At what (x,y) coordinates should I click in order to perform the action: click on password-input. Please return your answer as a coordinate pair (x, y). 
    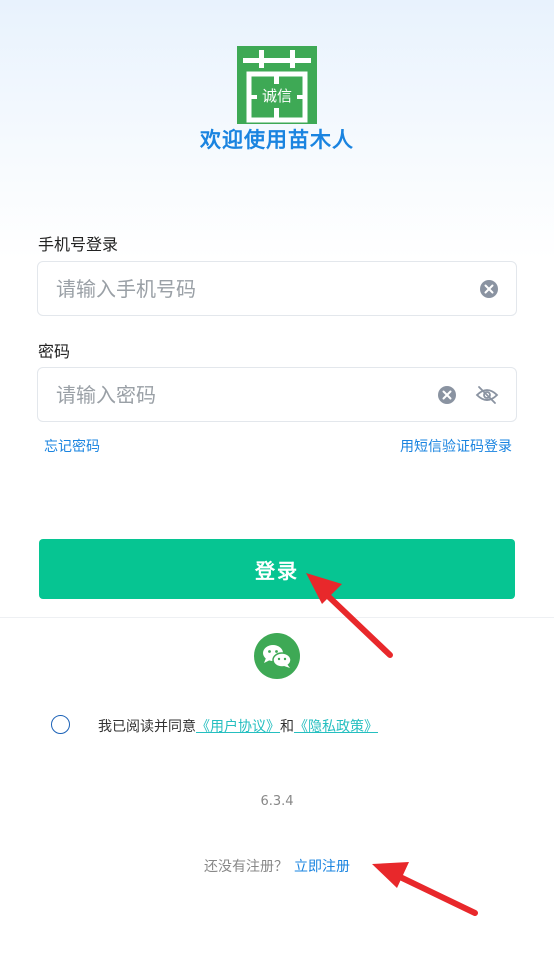
    Looking at the image, I should click on (246, 394).